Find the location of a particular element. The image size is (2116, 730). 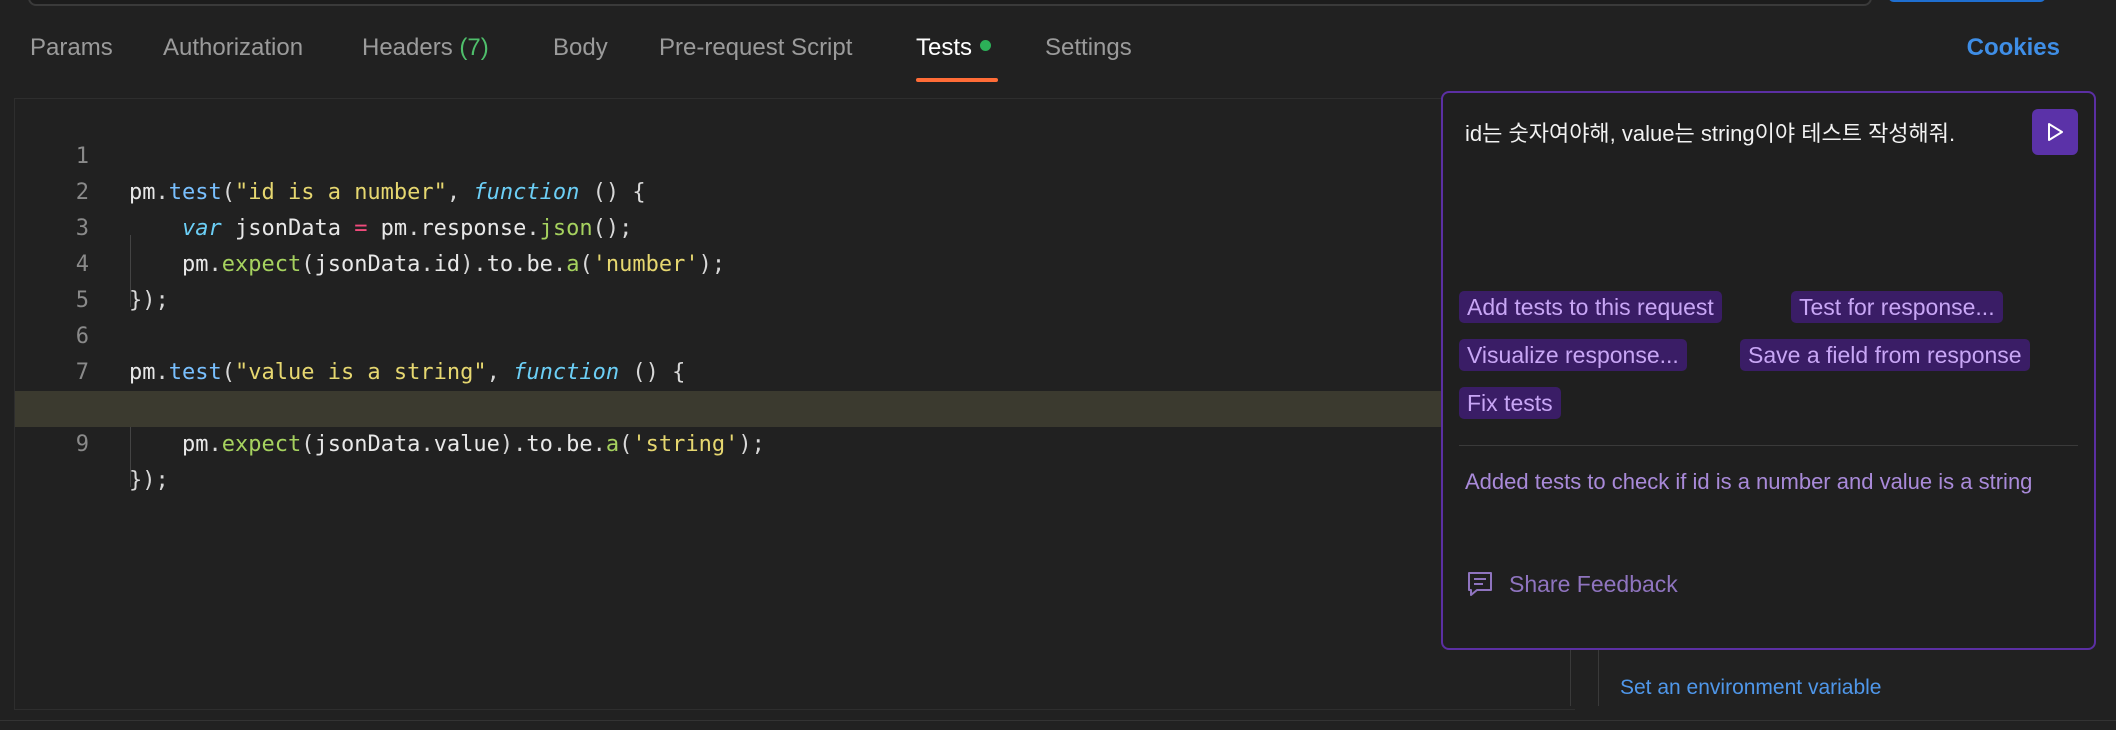

tab-body: Body is located at coordinates (580, 48).